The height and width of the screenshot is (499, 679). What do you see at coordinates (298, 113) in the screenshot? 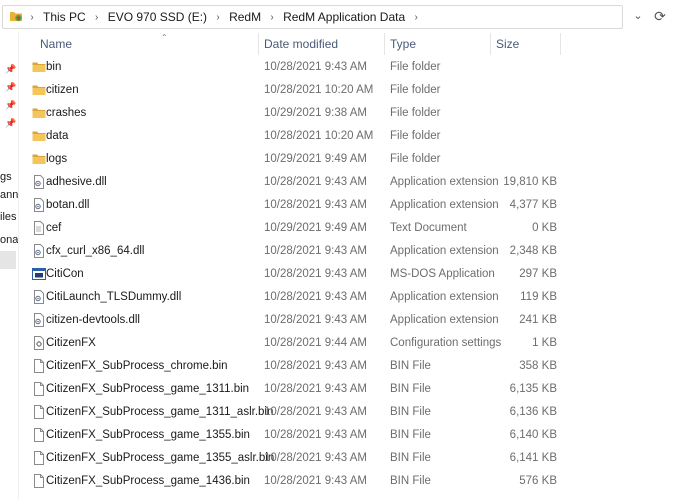
I see `file-row: crashes 10/29/2021 9:38 AM File folder` at bounding box center [298, 113].